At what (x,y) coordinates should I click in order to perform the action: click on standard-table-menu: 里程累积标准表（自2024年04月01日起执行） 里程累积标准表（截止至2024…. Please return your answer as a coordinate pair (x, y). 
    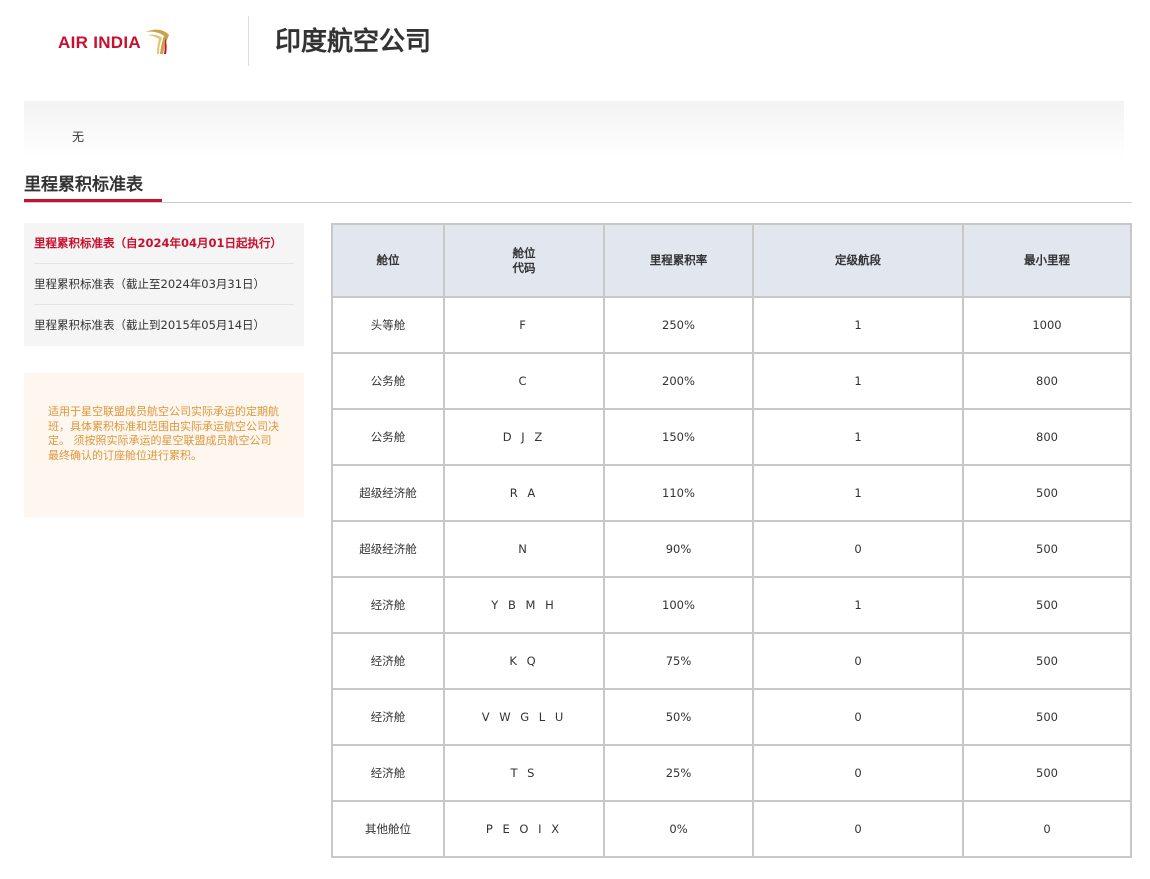
    Looking at the image, I should click on (164, 284).